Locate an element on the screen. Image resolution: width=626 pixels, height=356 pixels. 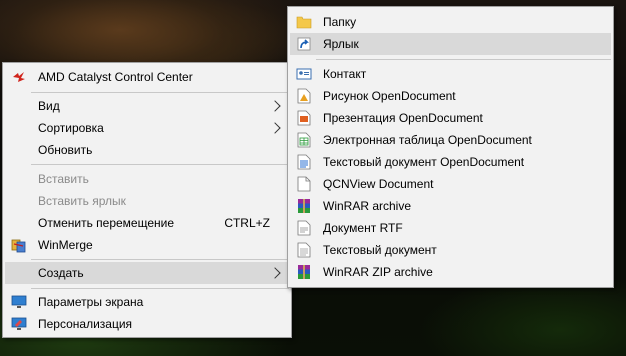
menu-item-paste-shortcut: Вставить ярлык is located at coordinates (147, 201).